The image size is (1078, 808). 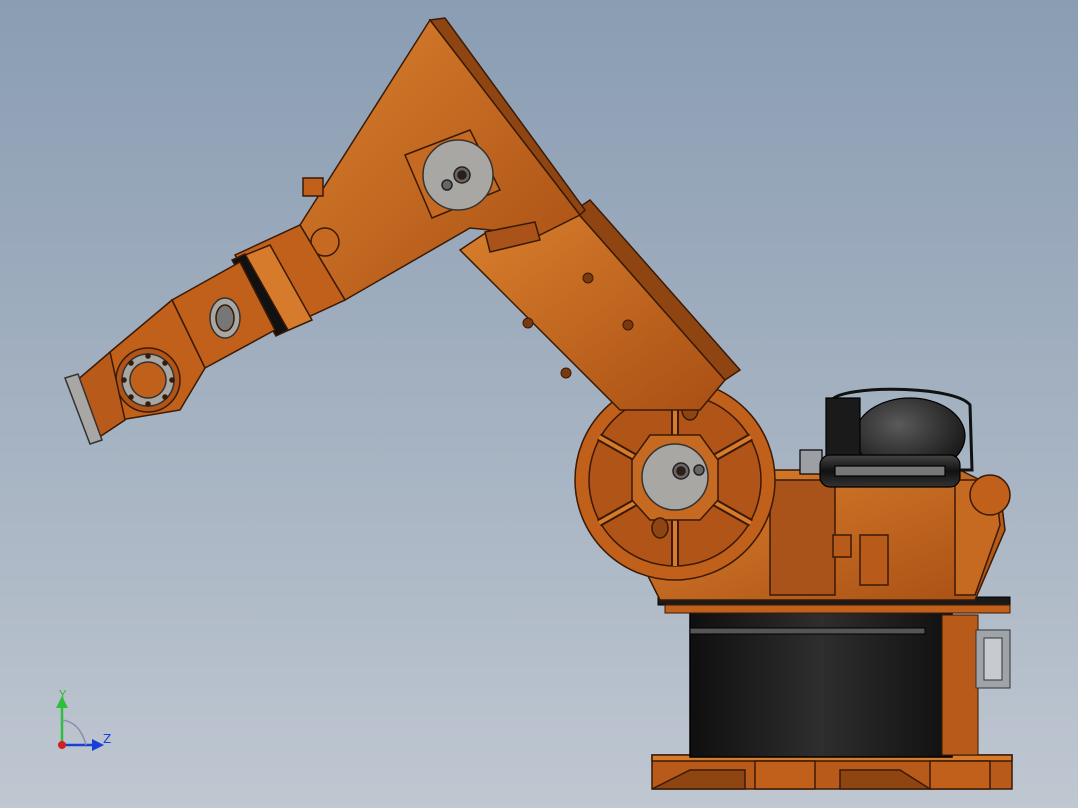 I want to click on axis-triad, so click(x=80, y=723).